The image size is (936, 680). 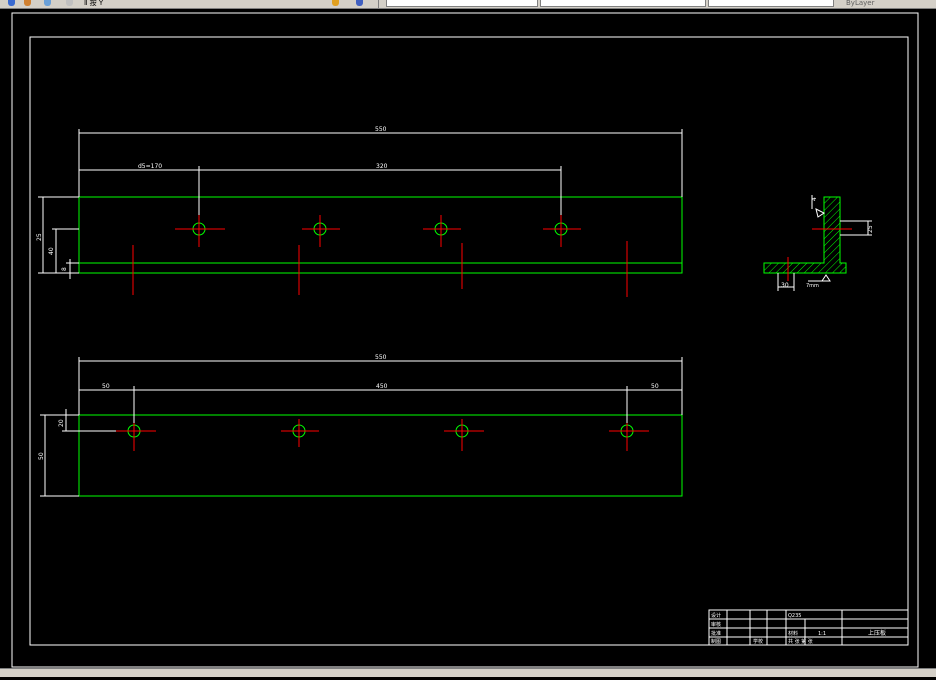 What do you see at coordinates (39, 237) in the screenshot?
I see `top-dim-height-1-text: 25` at bounding box center [39, 237].